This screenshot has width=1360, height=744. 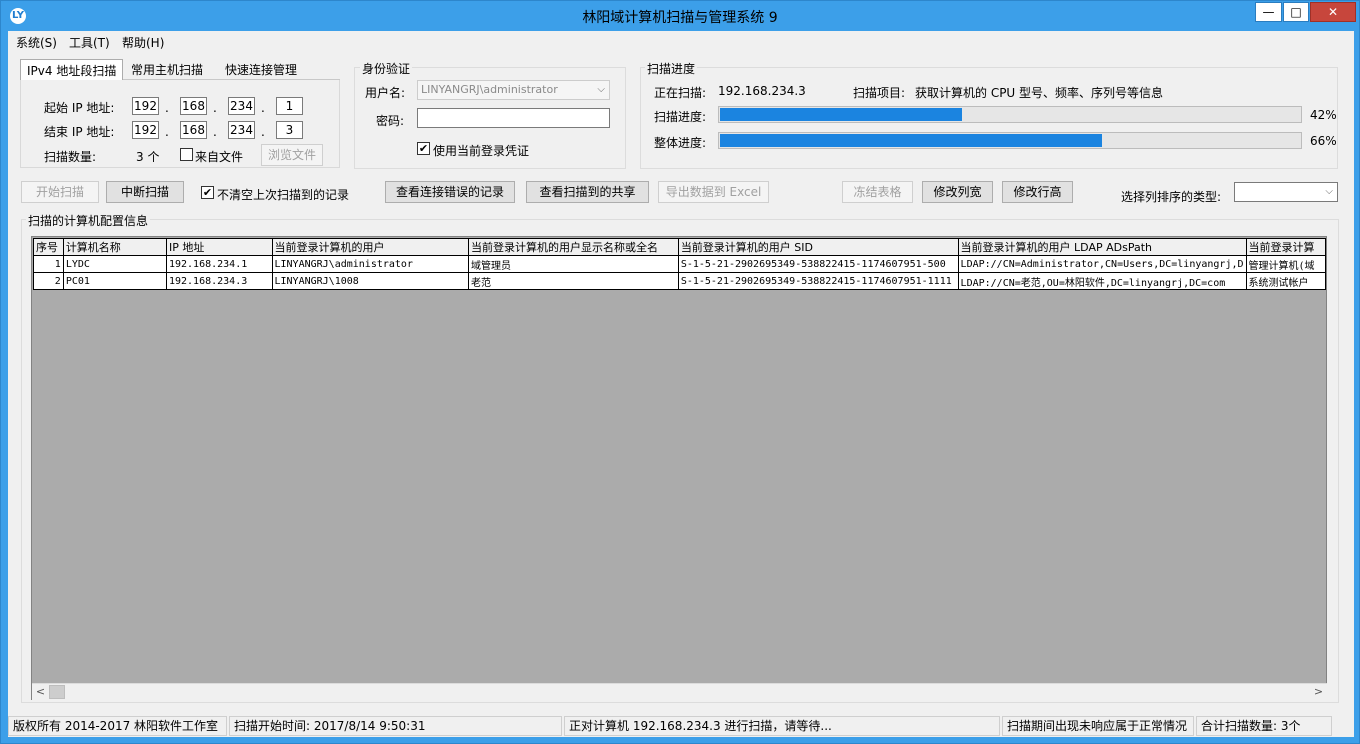 What do you see at coordinates (1010, 114) in the screenshot?
I see `scan-progress-bar` at bounding box center [1010, 114].